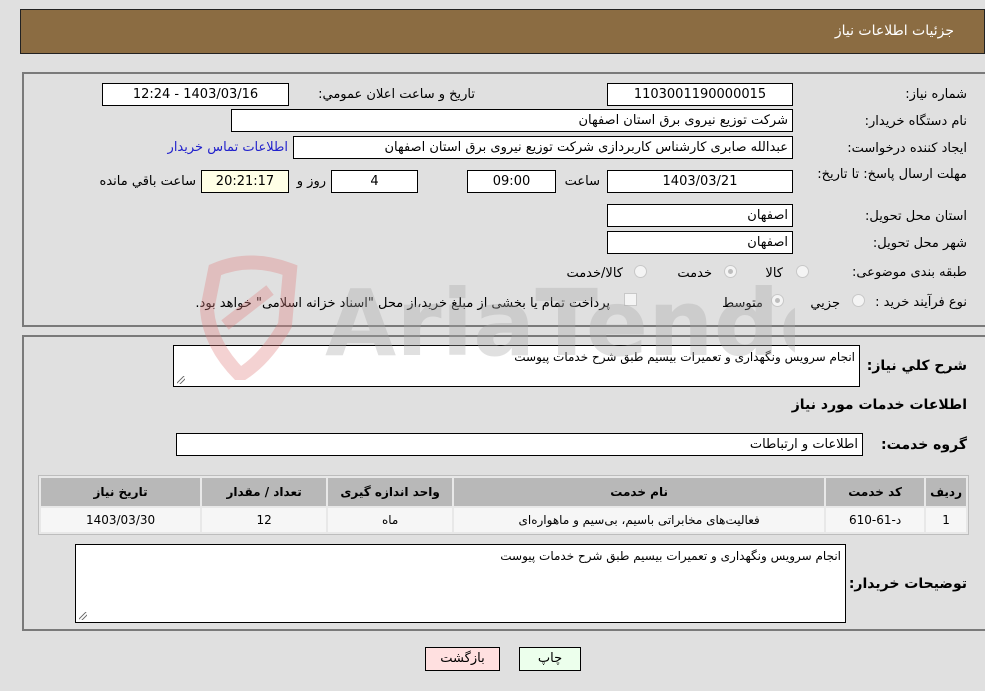 Image resolution: width=985 pixels, height=691 pixels. I want to click on purchase-type-label: نوع فرآيند خريد :, so click(921, 302).